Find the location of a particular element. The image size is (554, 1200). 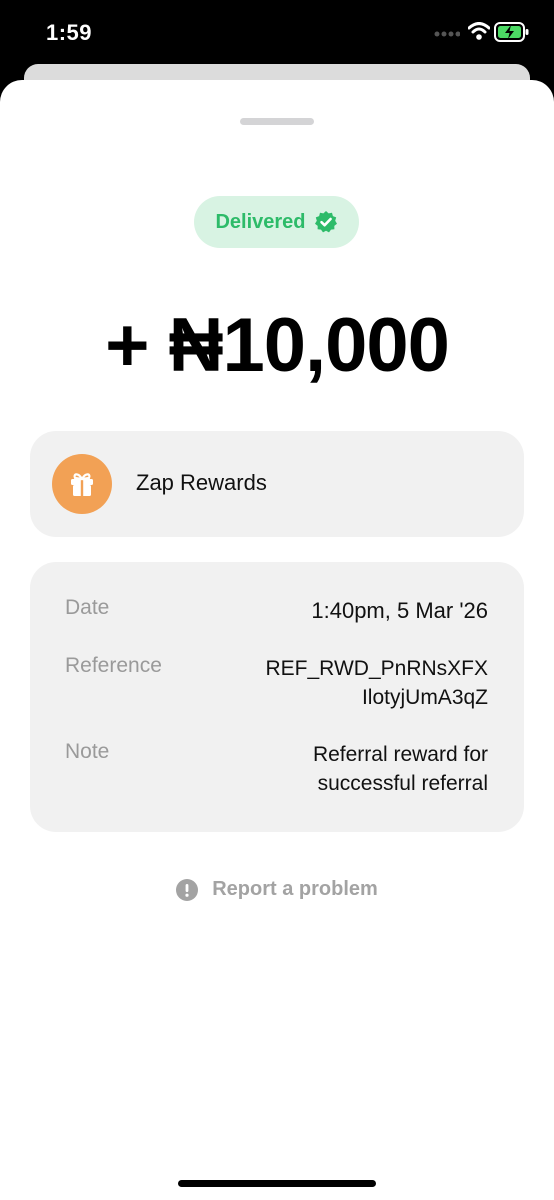

detail-label-date: Date is located at coordinates (87, 607).